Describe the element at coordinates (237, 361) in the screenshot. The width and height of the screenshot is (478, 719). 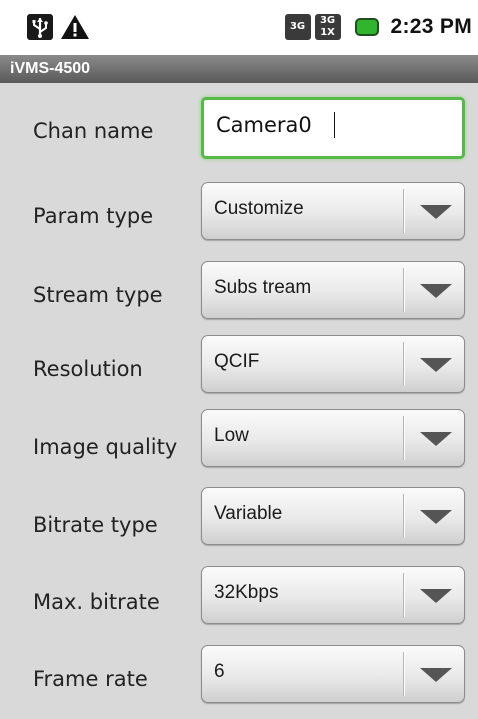
I see `resolution-value: QCIF` at that location.